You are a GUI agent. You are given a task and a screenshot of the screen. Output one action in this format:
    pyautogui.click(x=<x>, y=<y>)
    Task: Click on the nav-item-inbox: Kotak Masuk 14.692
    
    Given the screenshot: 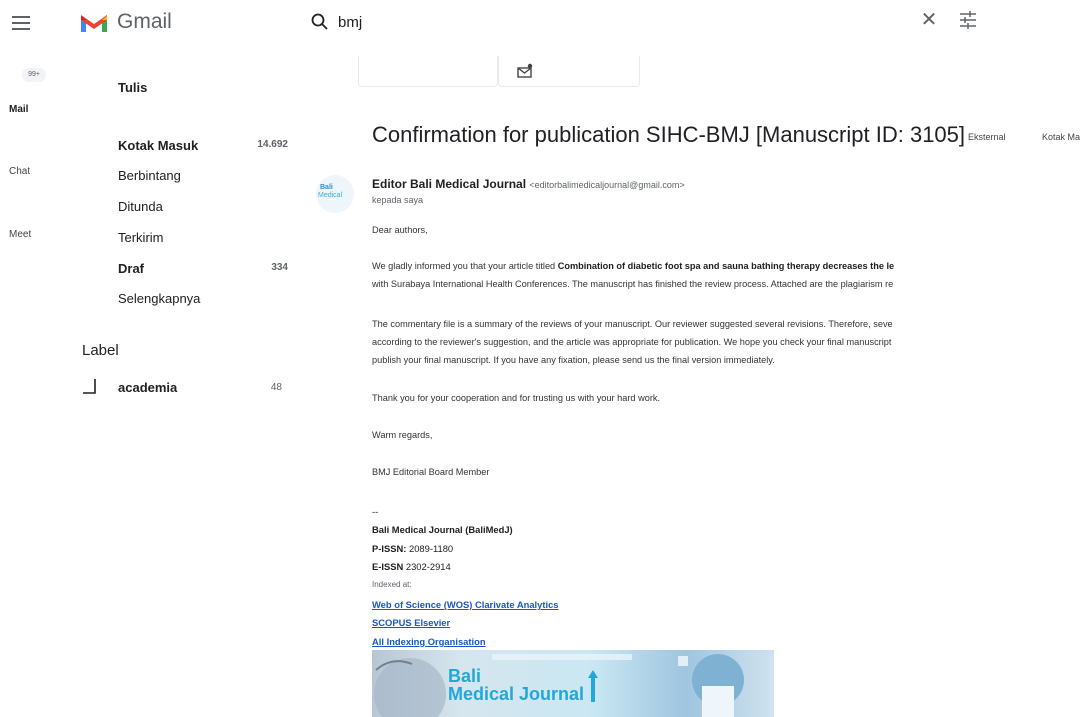 What is the action you would take?
    pyautogui.click(x=203, y=145)
    